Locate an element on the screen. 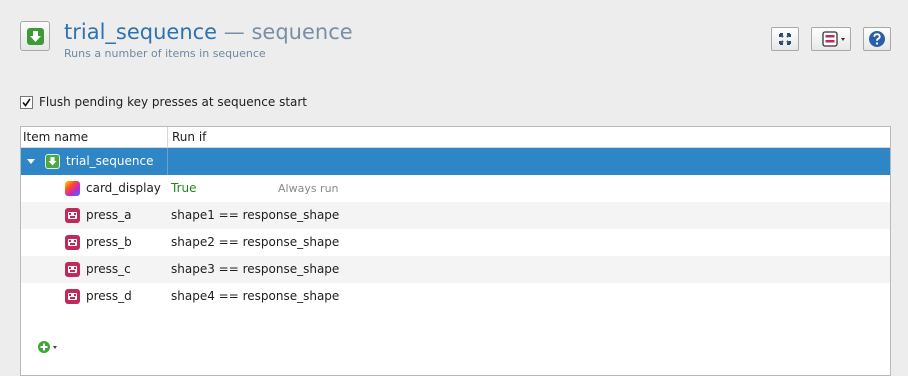 The height and width of the screenshot is (376, 908). view-menu-button is located at coordinates (831, 39).